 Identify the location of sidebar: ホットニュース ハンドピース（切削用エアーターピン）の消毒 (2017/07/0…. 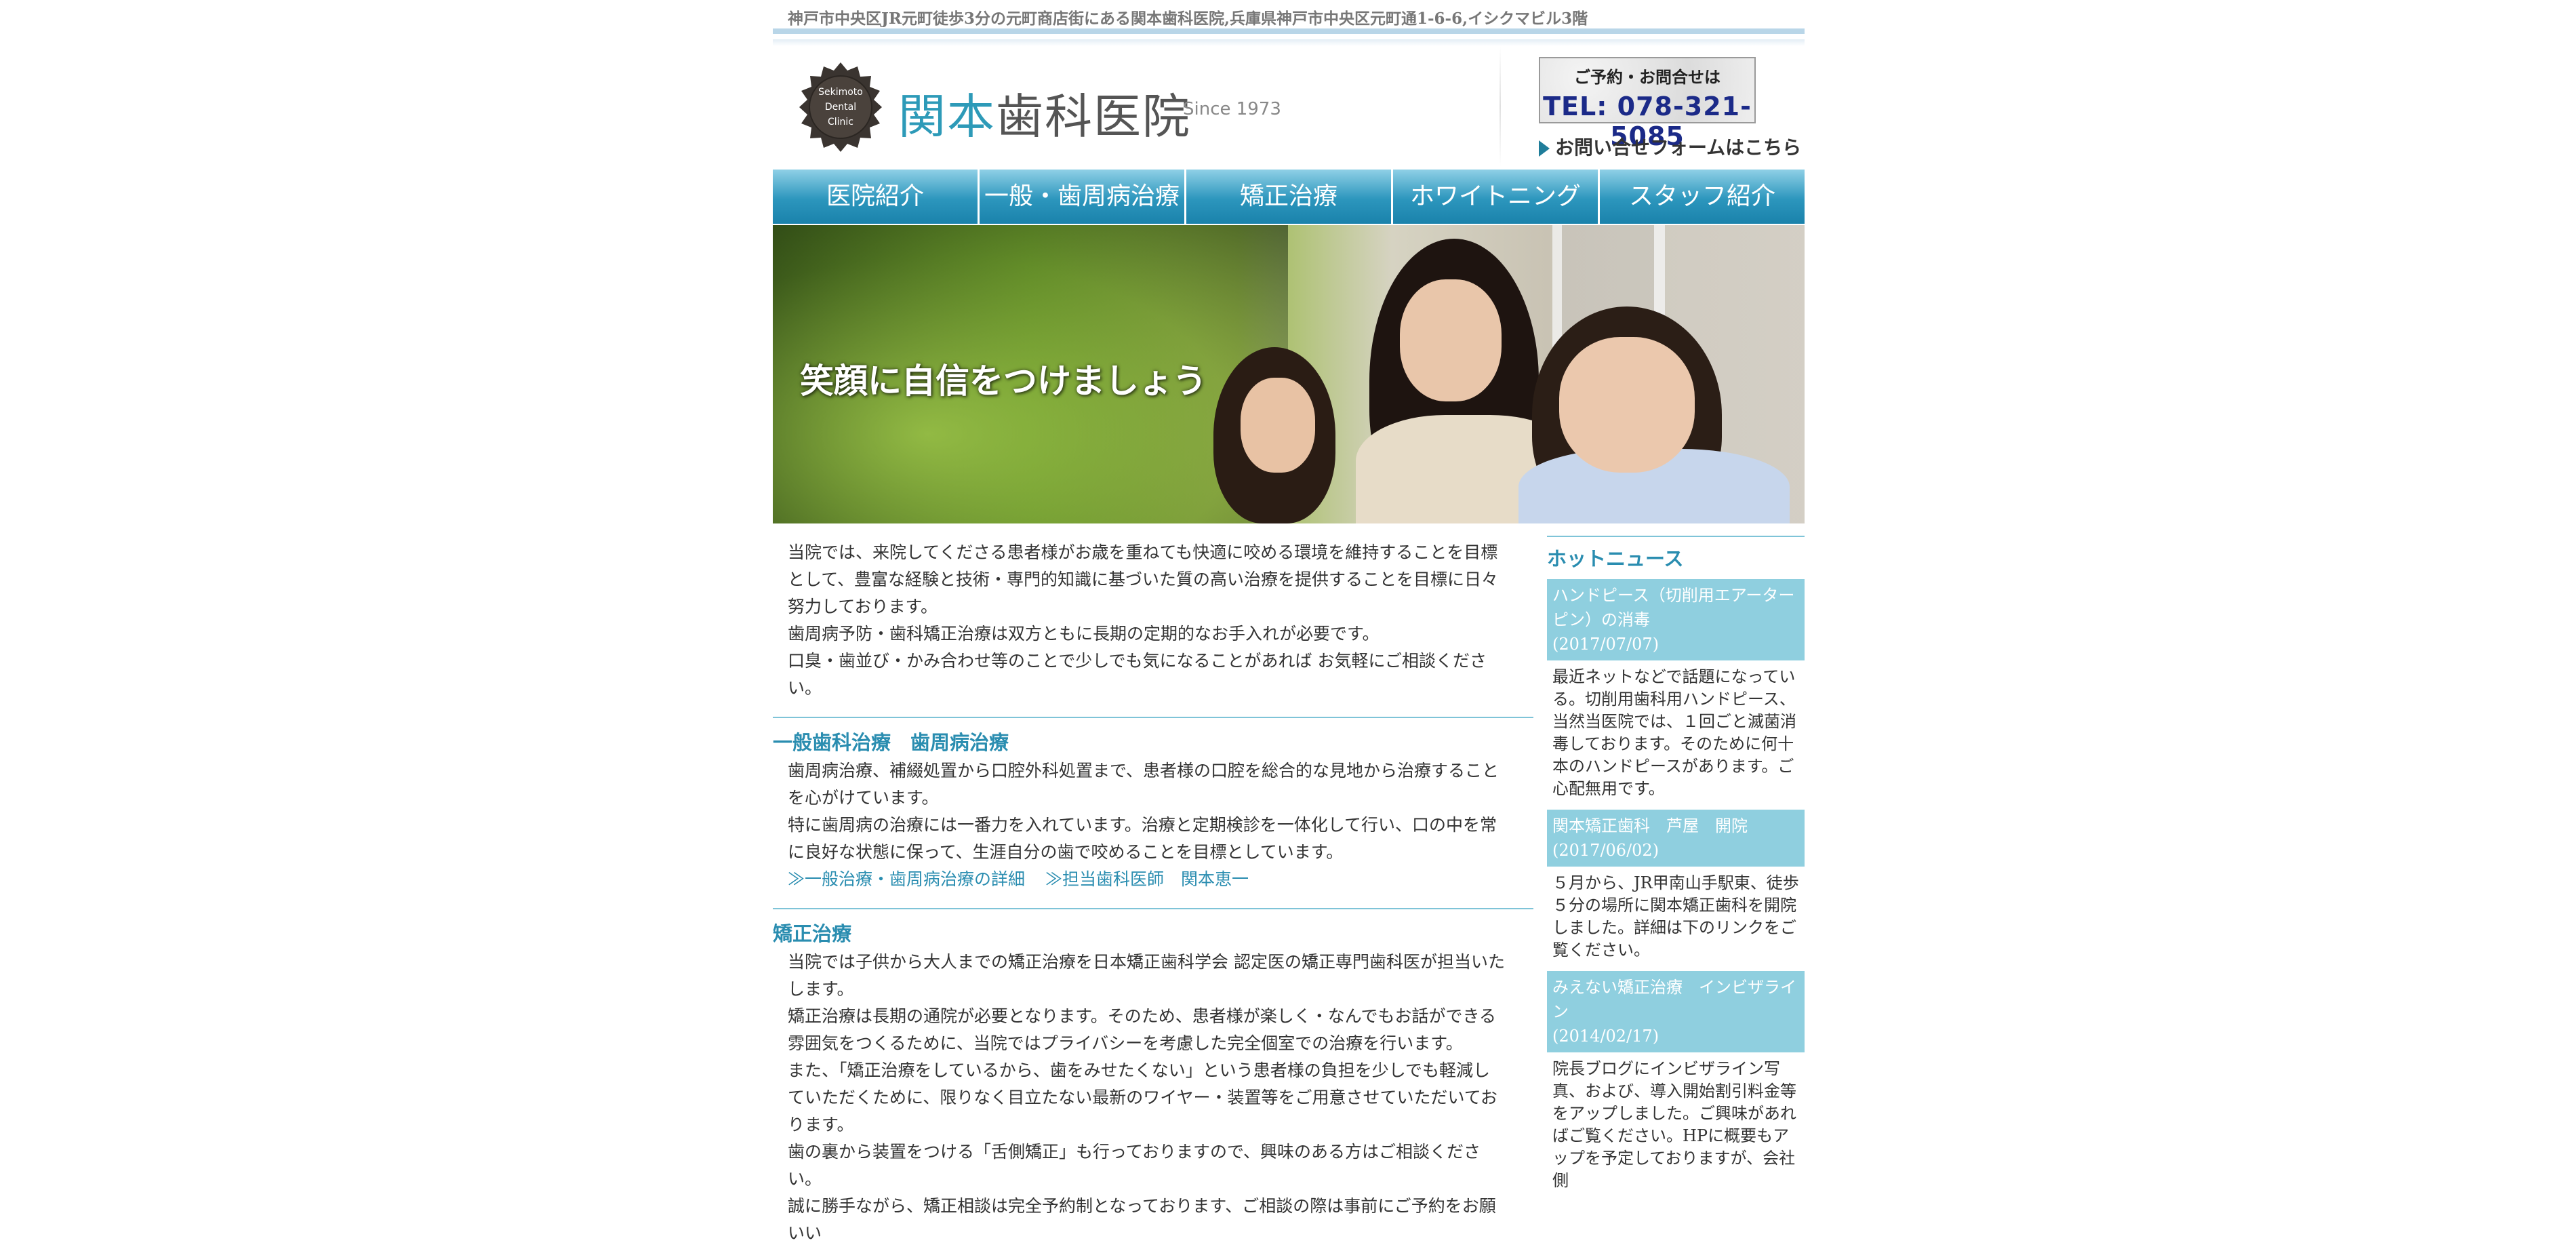
(1676, 866).